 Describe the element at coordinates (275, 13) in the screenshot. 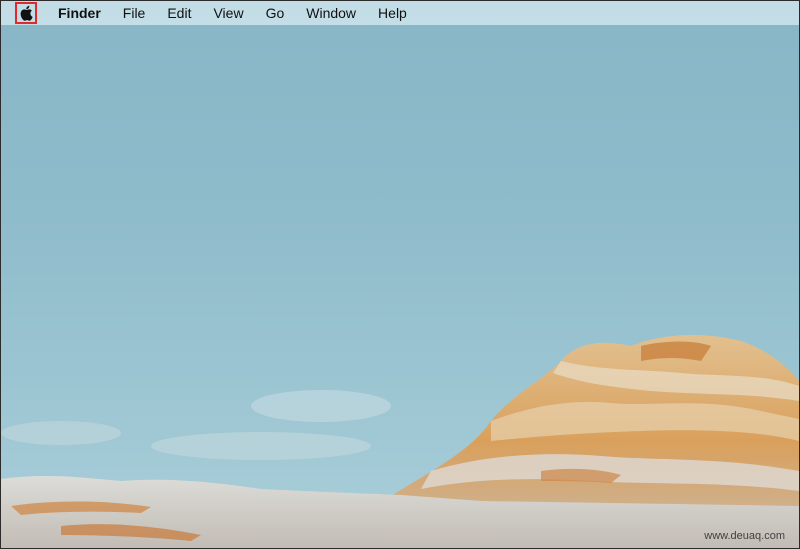

I see `menu-go: Go` at that location.